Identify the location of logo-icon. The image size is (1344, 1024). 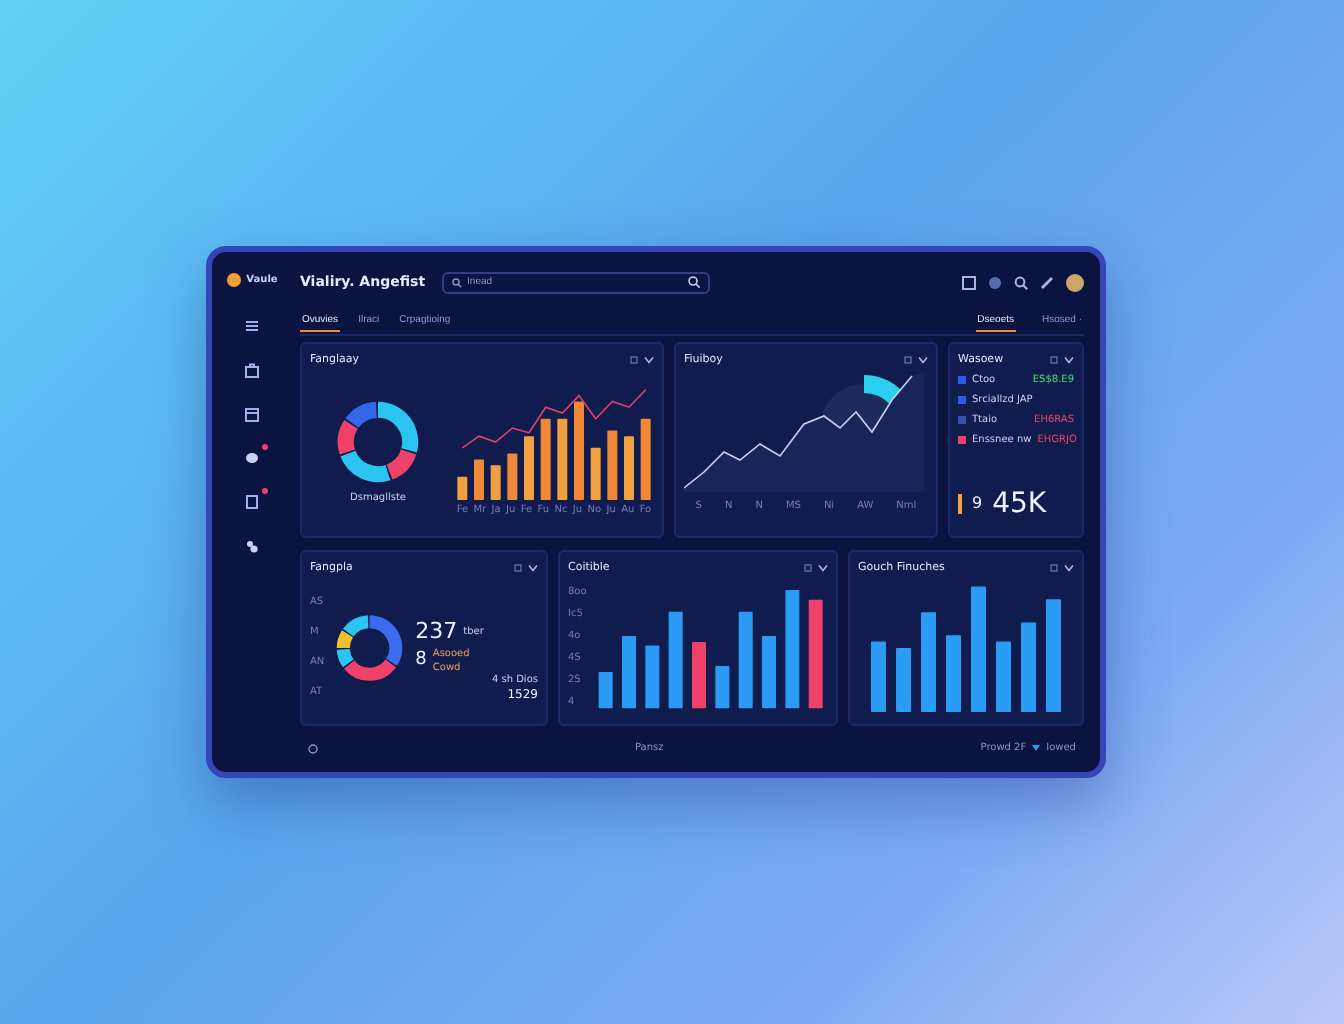
(234, 280).